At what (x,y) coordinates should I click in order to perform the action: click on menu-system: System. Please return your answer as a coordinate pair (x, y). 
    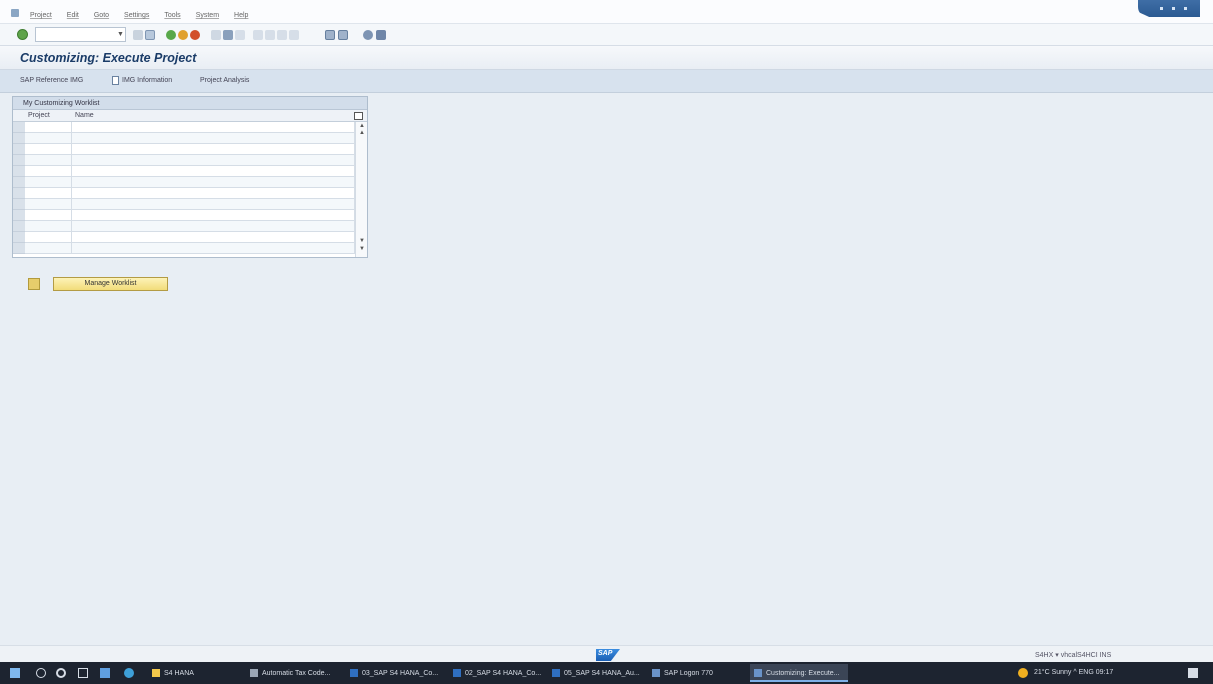
    Looking at the image, I should click on (207, 15).